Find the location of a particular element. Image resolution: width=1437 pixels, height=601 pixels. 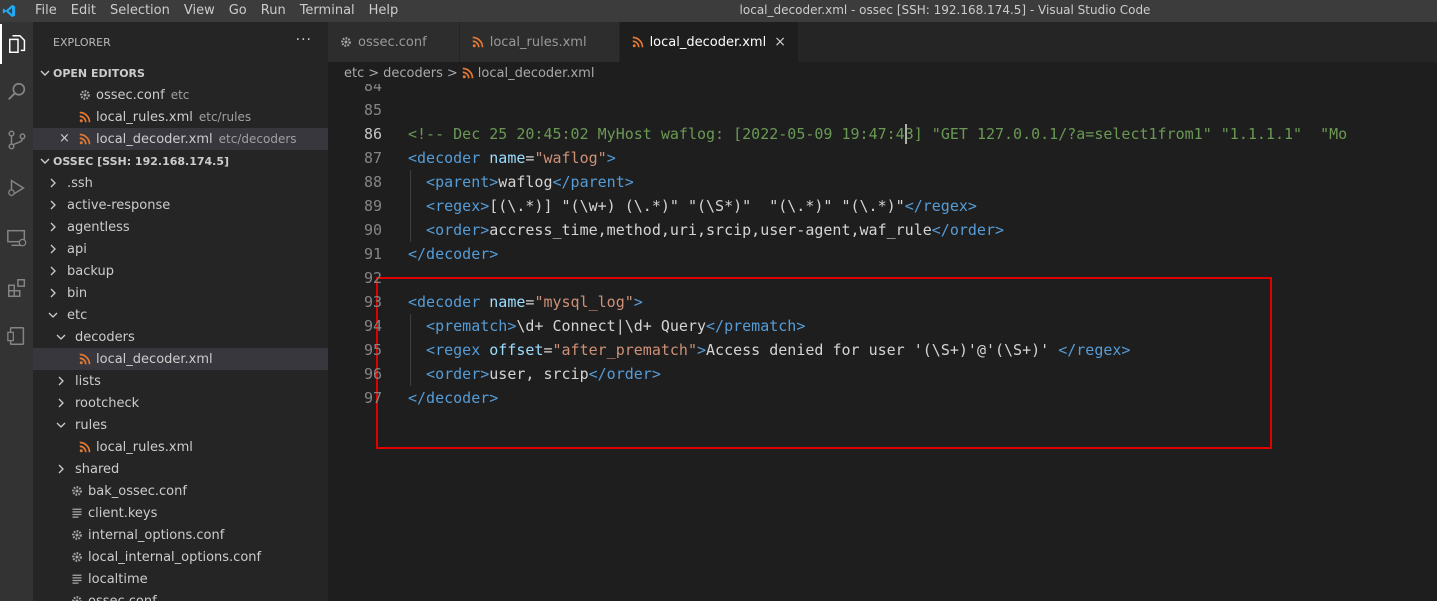

code-token: </regex> is located at coordinates (940, 206).